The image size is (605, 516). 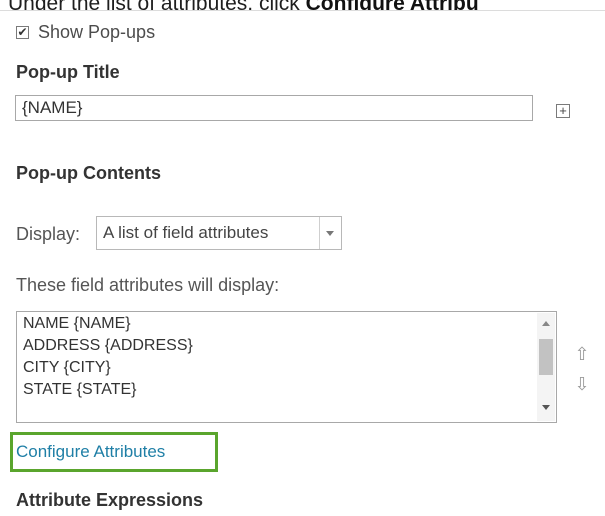 What do you see at coordinates (67, 368) in the screenshot?
I see `list-item: CITY {CITY}` at bounding box center [67, 368].